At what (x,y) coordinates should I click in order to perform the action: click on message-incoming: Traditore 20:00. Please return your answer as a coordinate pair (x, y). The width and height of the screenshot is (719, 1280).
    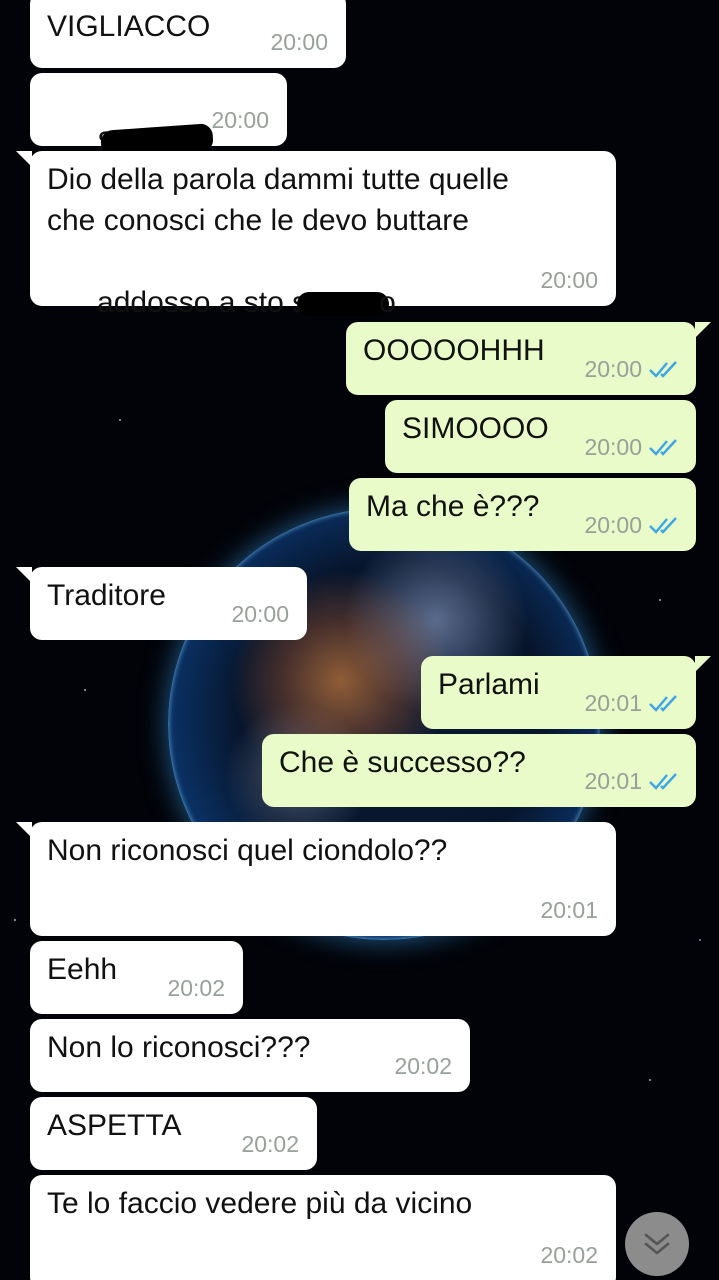
    Looking at the image, I should click on (168, 603).